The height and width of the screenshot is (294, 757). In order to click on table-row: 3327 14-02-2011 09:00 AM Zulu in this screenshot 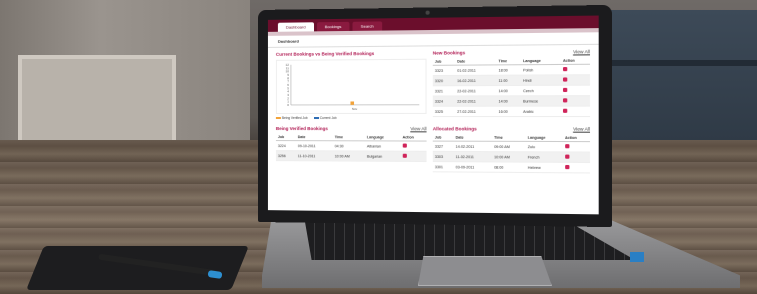, I will do `click(511, 147)`.